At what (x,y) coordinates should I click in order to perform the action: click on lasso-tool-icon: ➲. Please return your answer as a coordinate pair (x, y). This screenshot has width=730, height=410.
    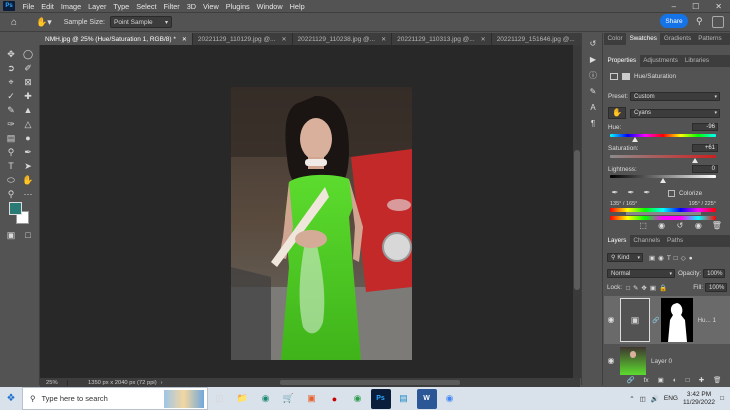
    Looking at the image, I should click on (11, 68).